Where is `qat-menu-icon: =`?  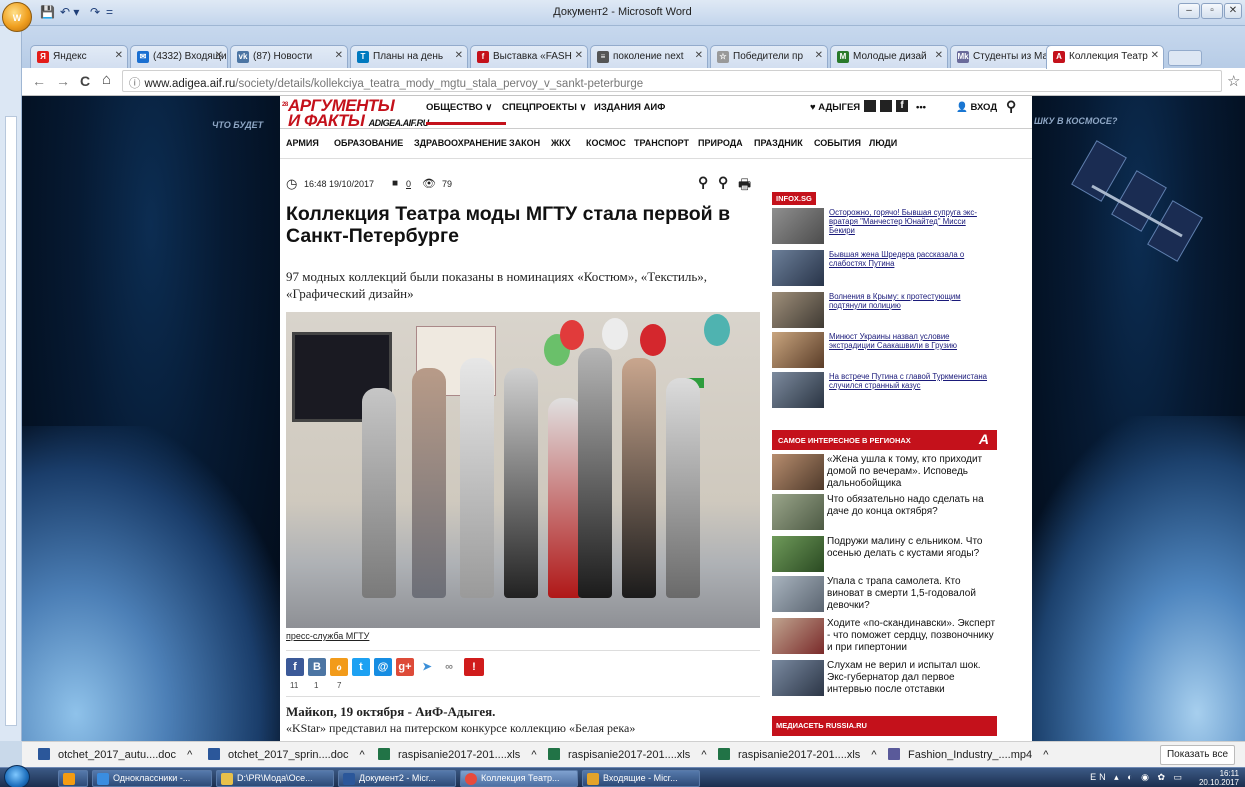 qat-menu-icon: = is located at coordinates (109, 12).